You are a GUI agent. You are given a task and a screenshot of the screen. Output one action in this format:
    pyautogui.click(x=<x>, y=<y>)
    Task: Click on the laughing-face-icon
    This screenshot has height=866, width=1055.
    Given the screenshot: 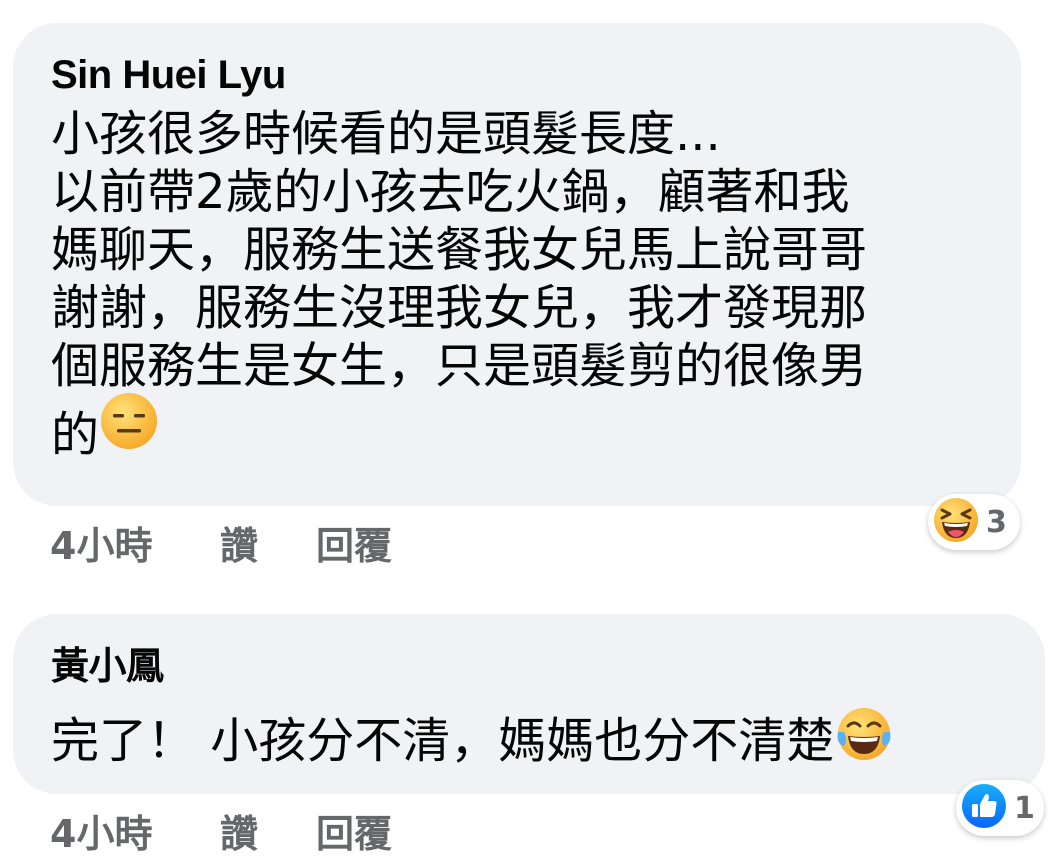 What is the action you would take?
    pyautogui.click(x=956, y=522)
    